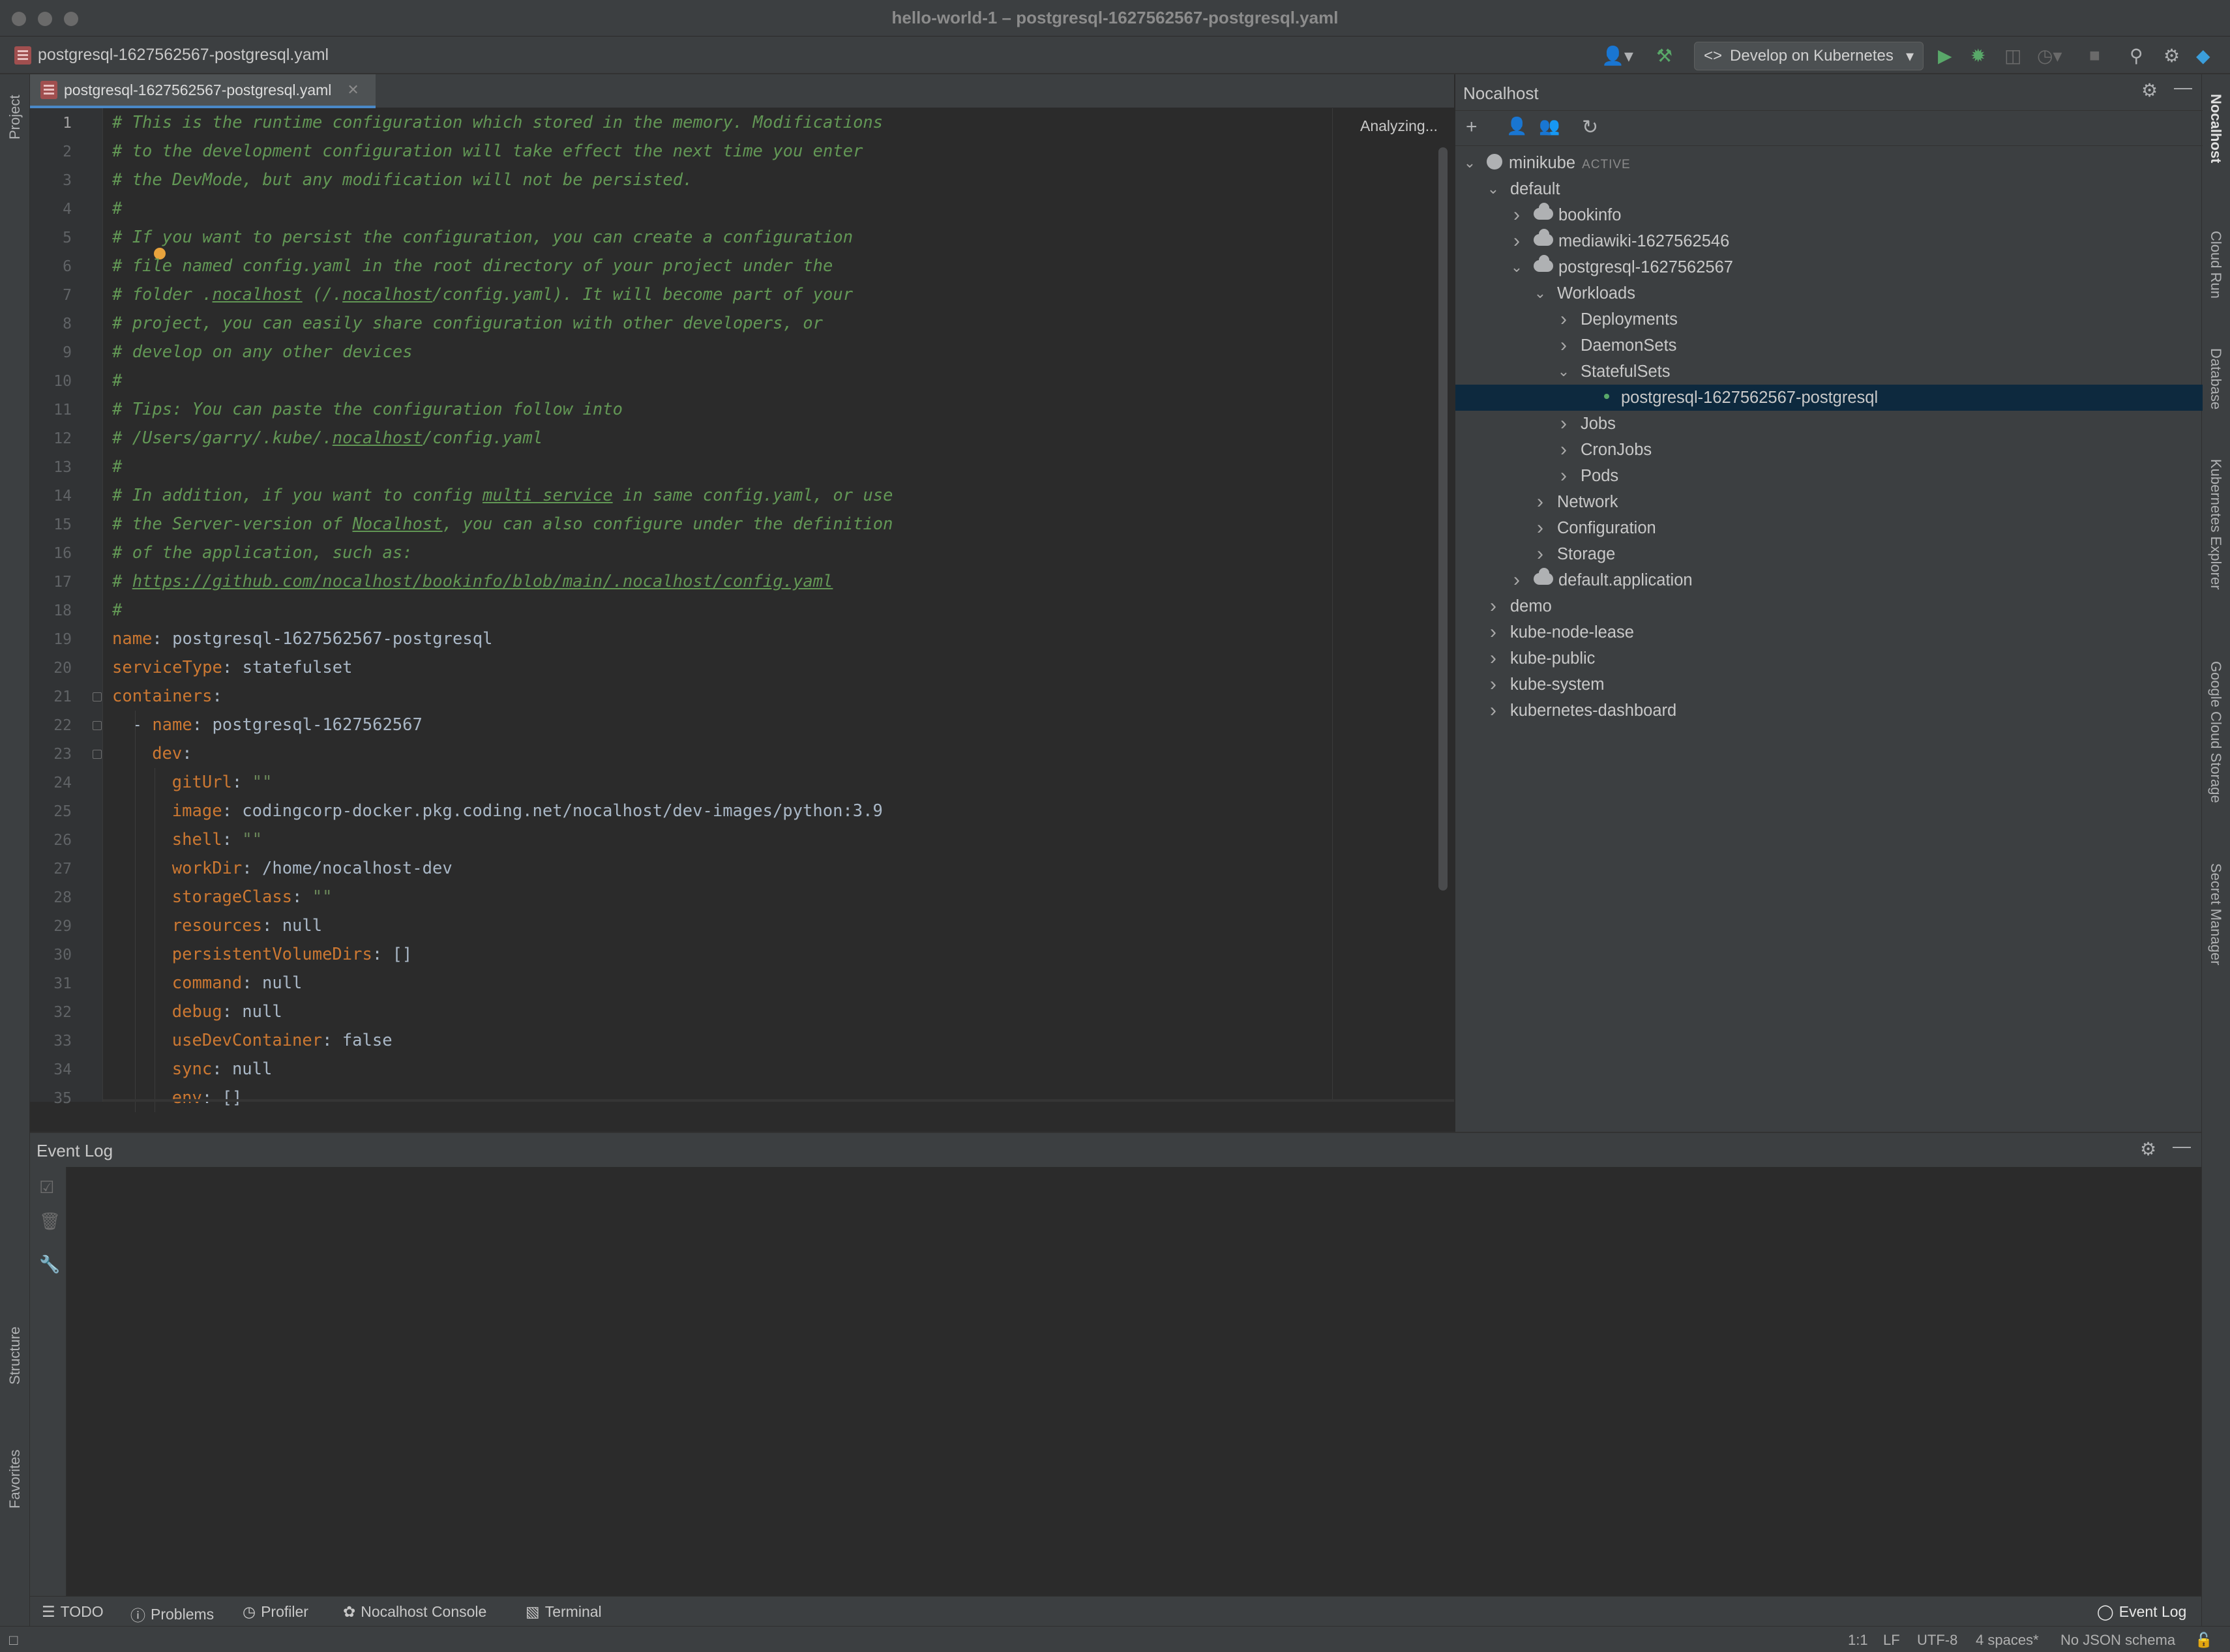 This screenshot has width=2230, height=1652. What do you see at coordinates (1590, 127) in the screenshot?
I see `refresh-icon: ↻` at bounding box center [1590, 127].